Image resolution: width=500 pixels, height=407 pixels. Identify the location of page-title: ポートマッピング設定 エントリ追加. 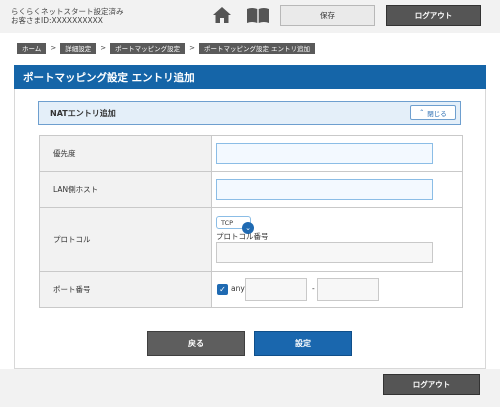
(250, 77).